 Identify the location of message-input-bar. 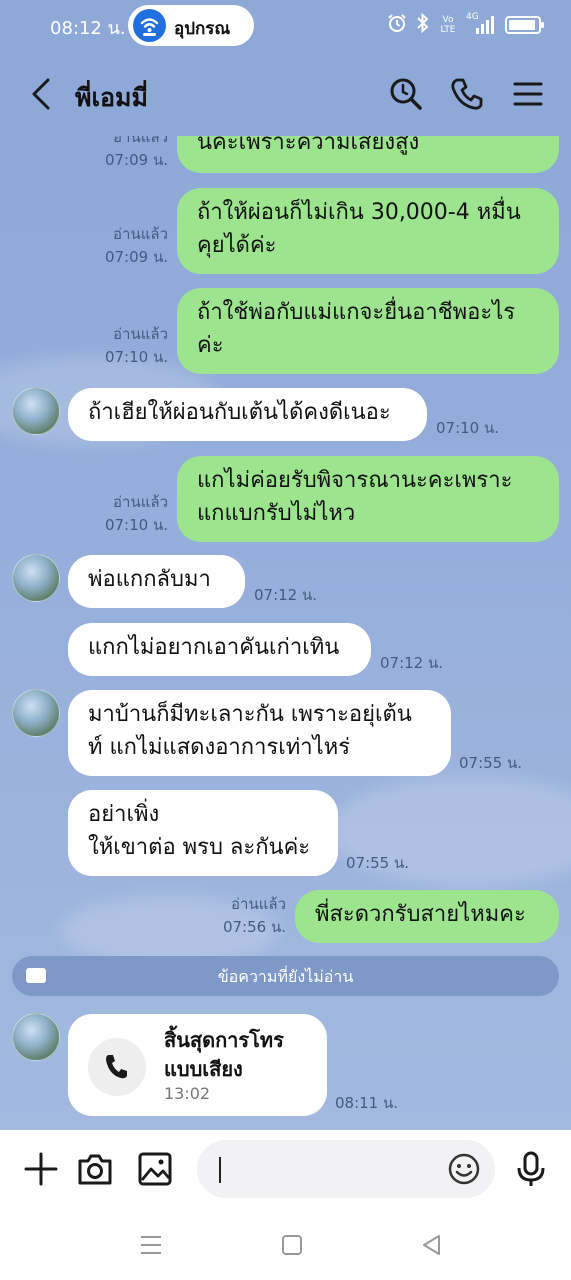
(285, 1169).